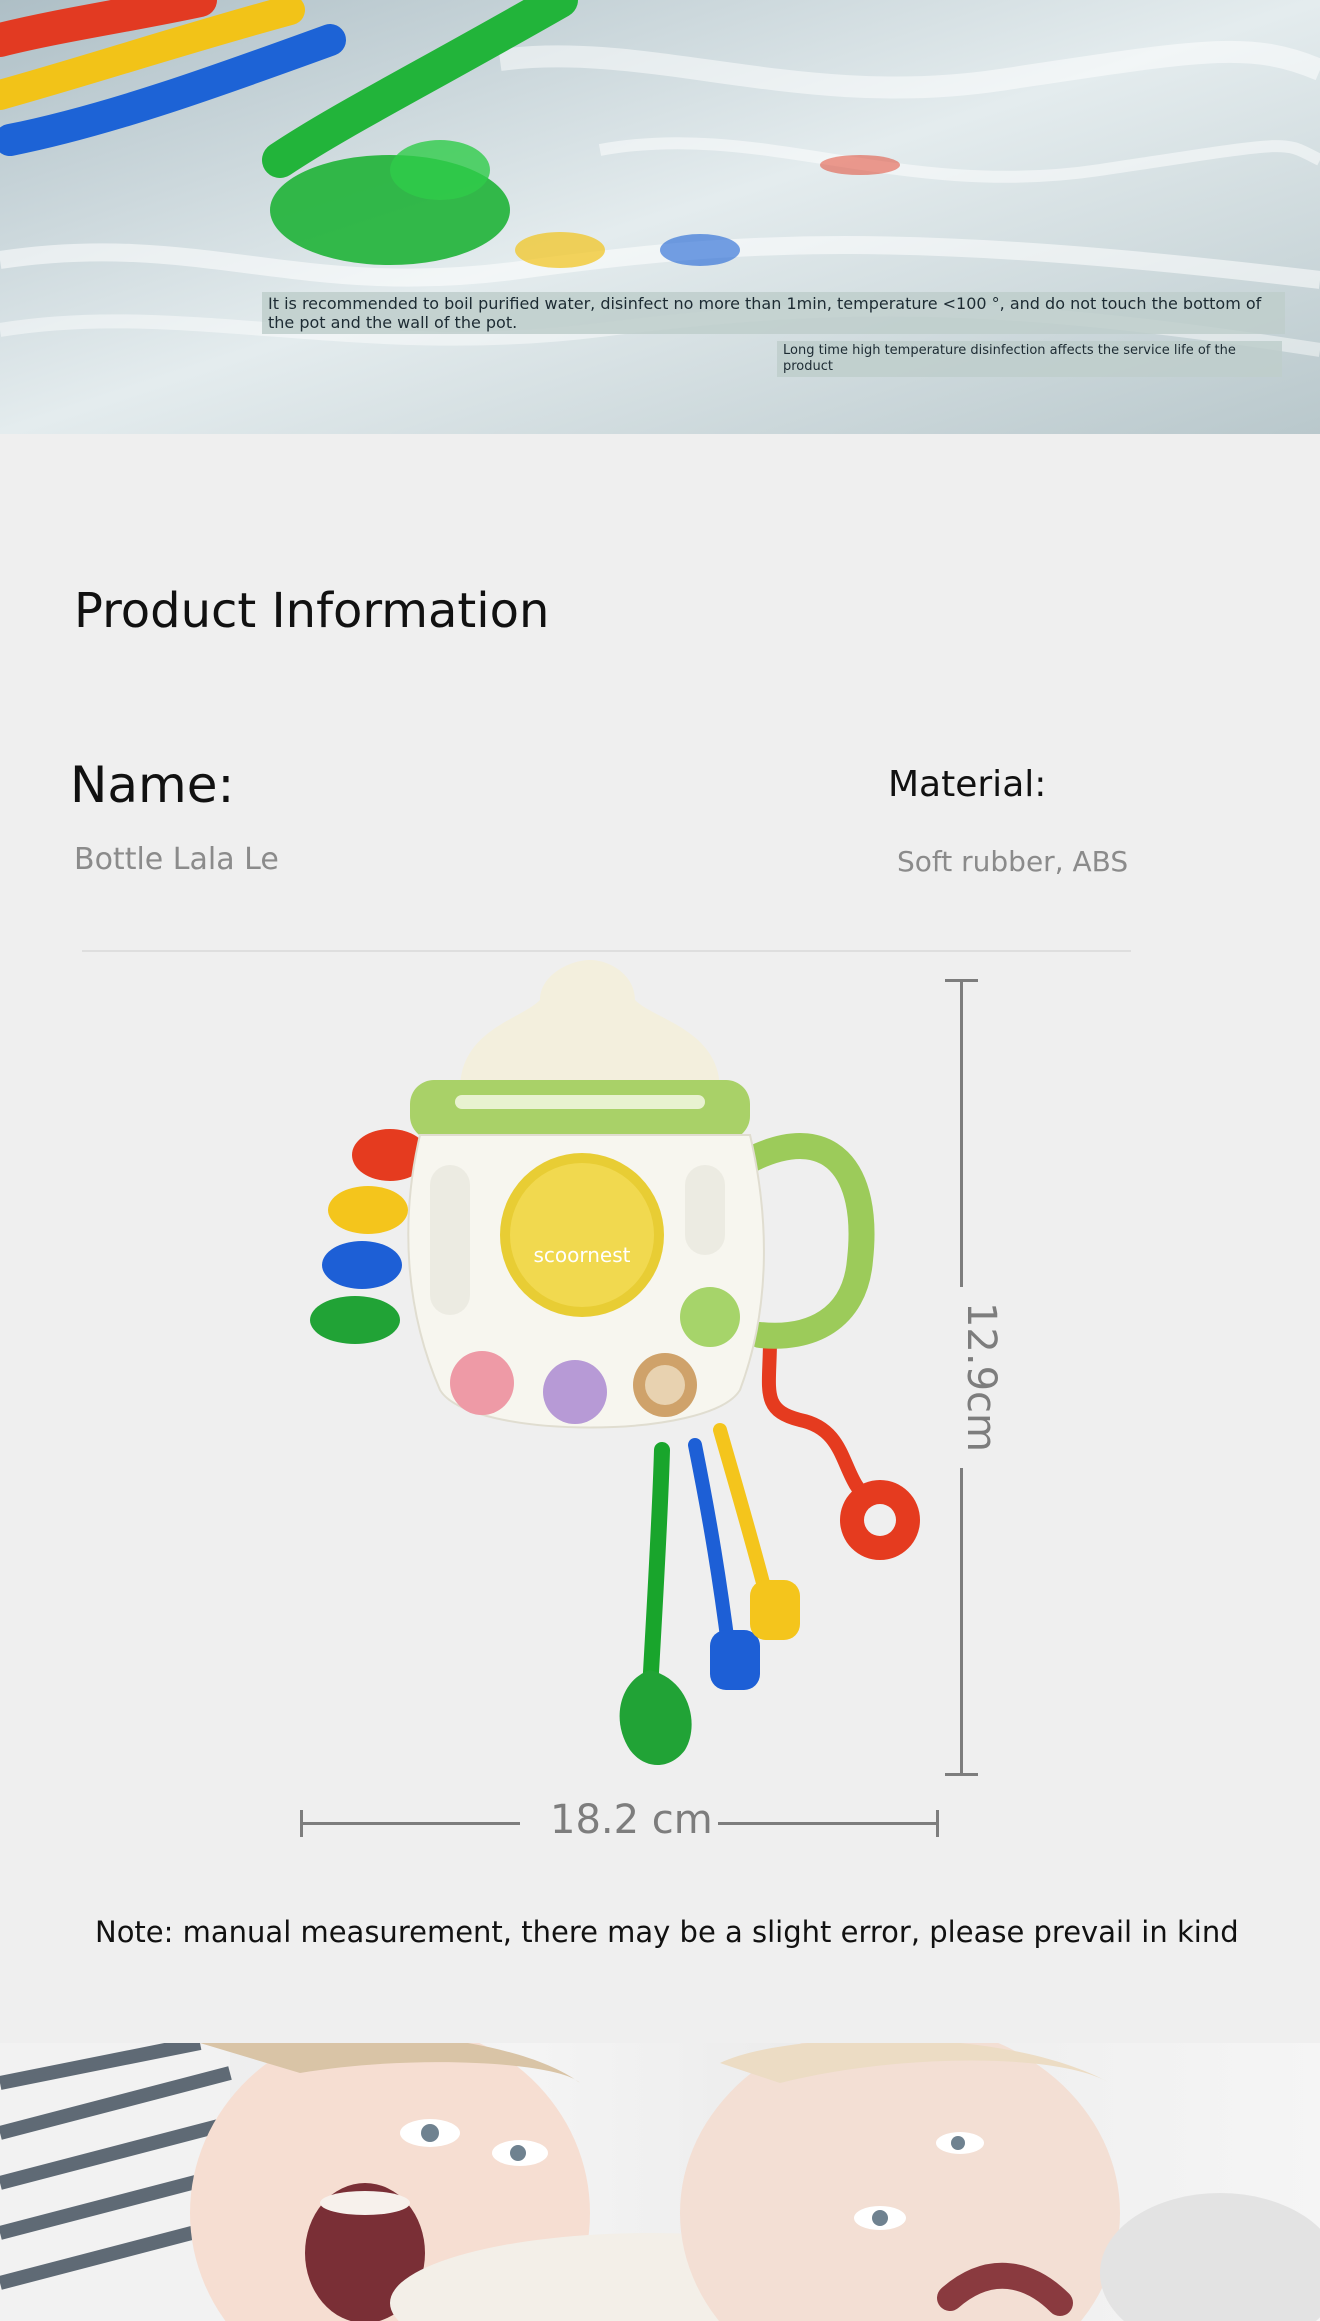  I want to click on height-dimension-cap-bottom, so click(961, 1774).